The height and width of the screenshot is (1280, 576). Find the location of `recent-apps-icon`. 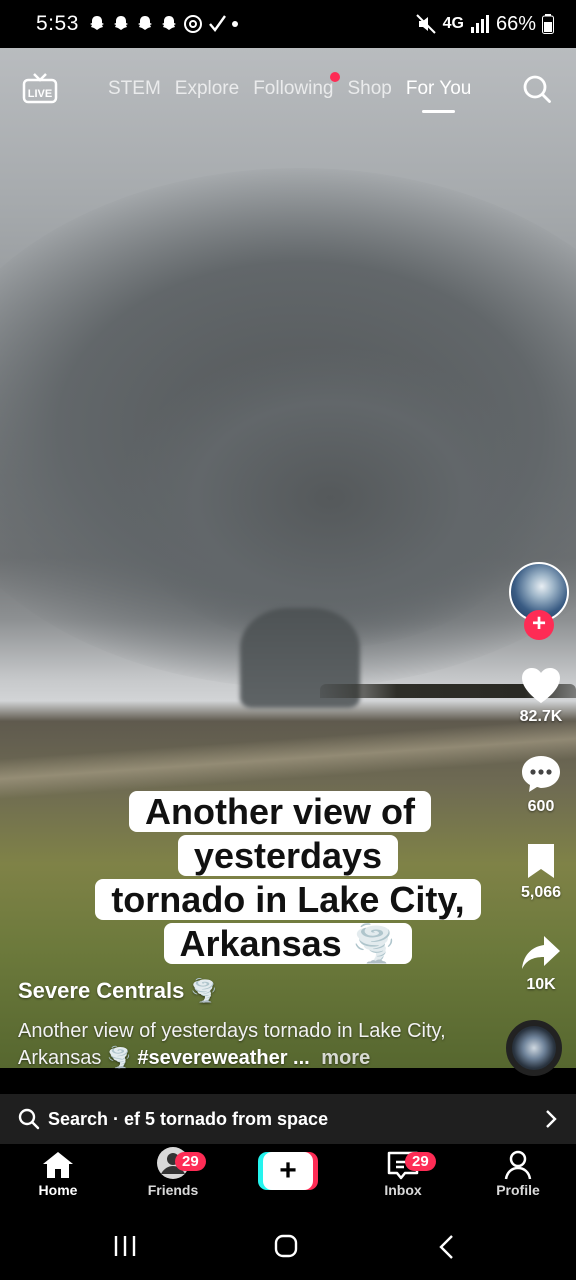

recent-apps-icon is located at coordinates (125, 1246).